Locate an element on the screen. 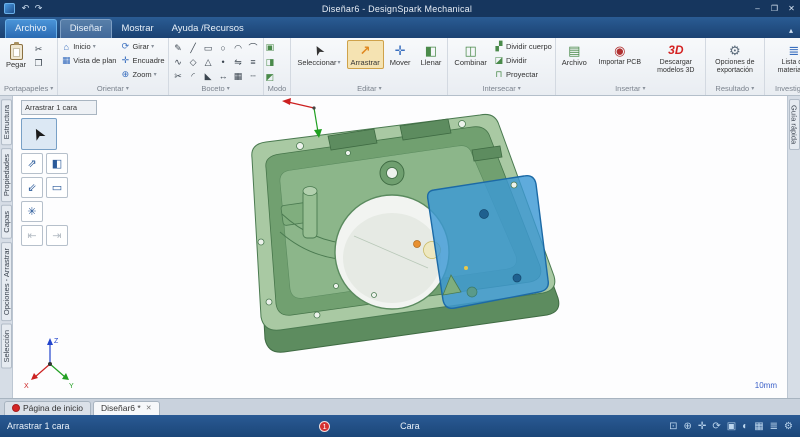  ruler-tool-button: ▭ is located at coordinates (57, 187).